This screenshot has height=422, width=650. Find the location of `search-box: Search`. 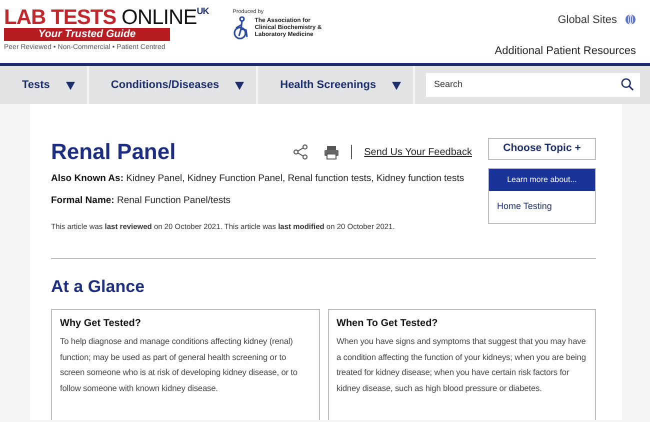

search-box: Search is located at coordinates (533, 85).